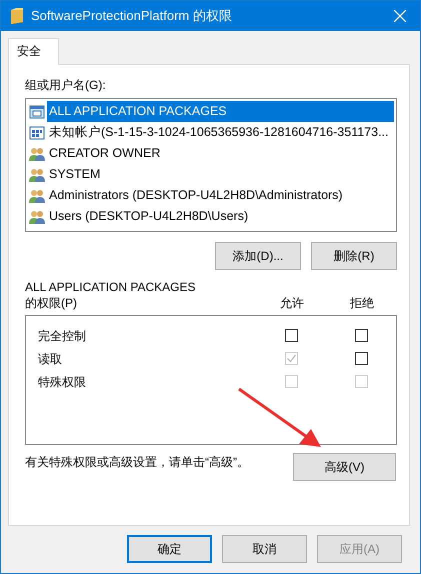 This screenshot has height=574, width=421. Describe the element at coordinates (362, 303) in the screenshot. I see `column-header: 拒绝` at that location.